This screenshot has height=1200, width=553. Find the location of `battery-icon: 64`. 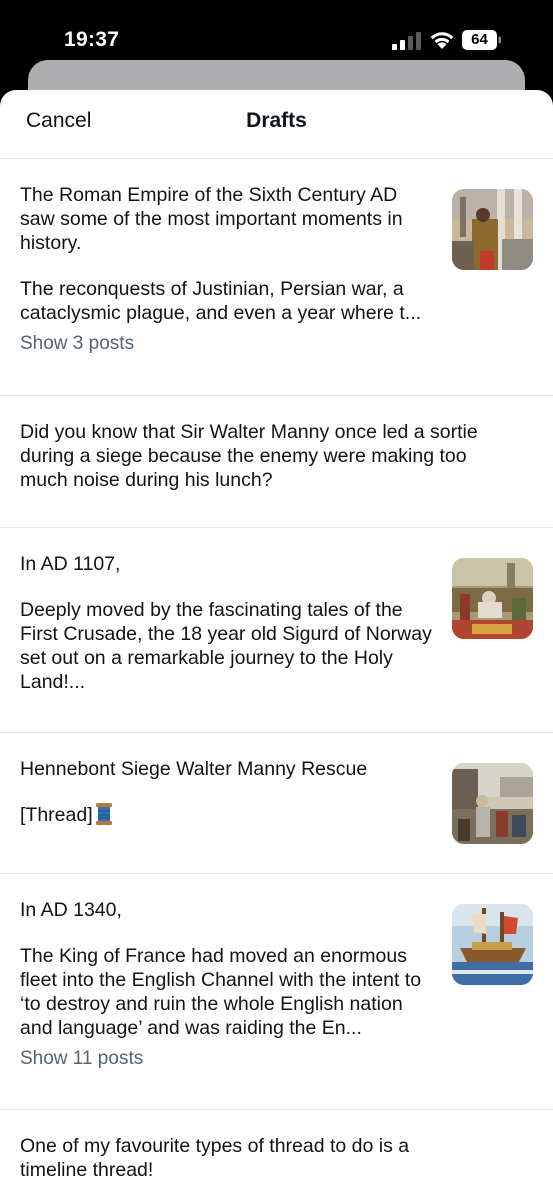

battery-icon: 64 is located at coordinates (482, 40).